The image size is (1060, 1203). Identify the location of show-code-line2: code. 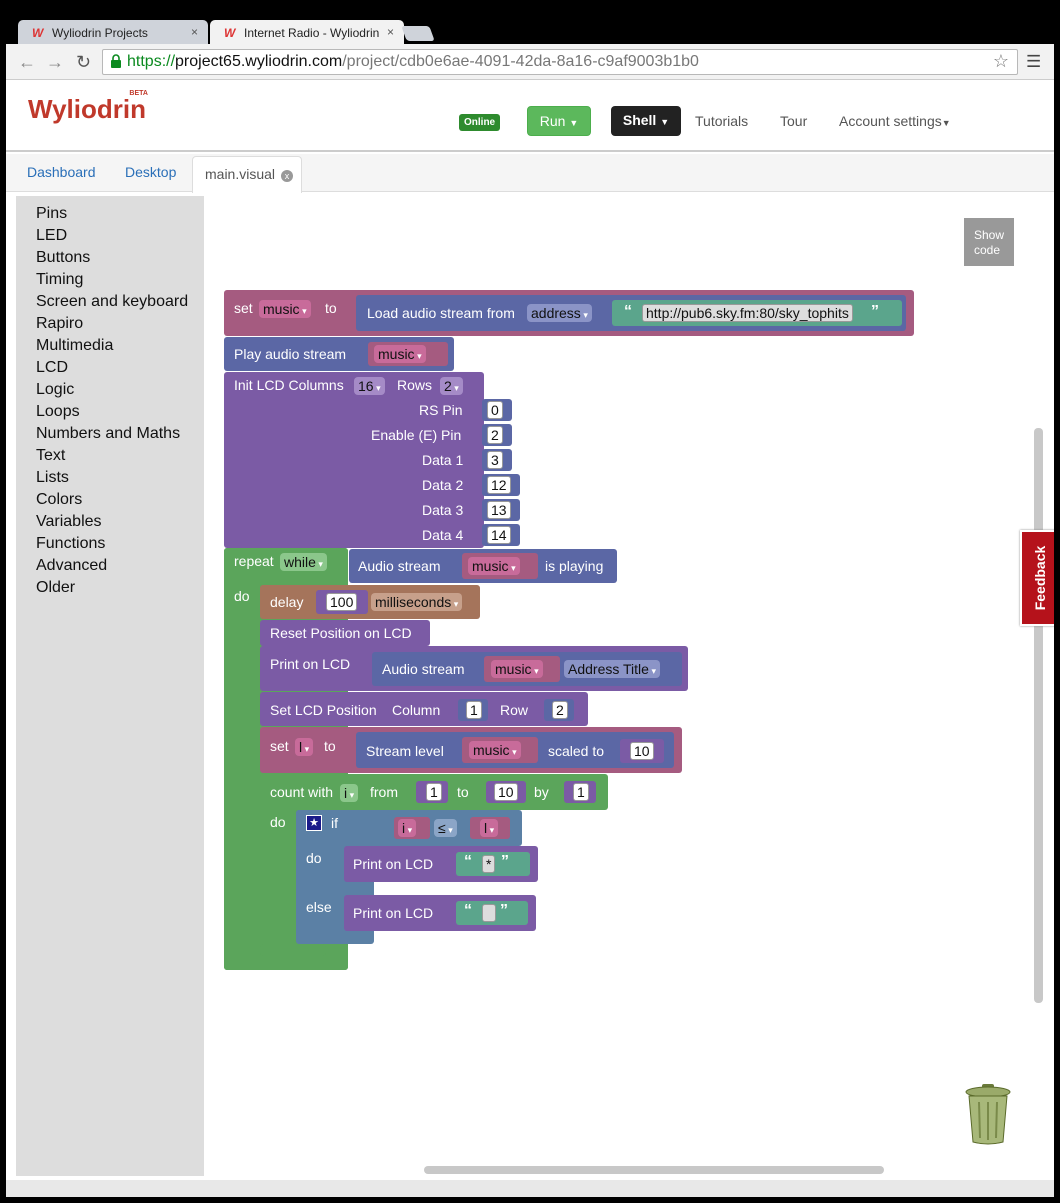
(987, 250).